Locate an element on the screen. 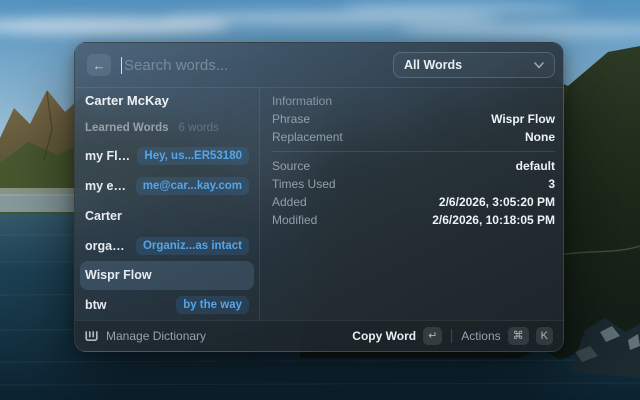 The width and height of the screenshot is (640, 400). back-arrow-icon: ← is located at coordinates (99, 65).